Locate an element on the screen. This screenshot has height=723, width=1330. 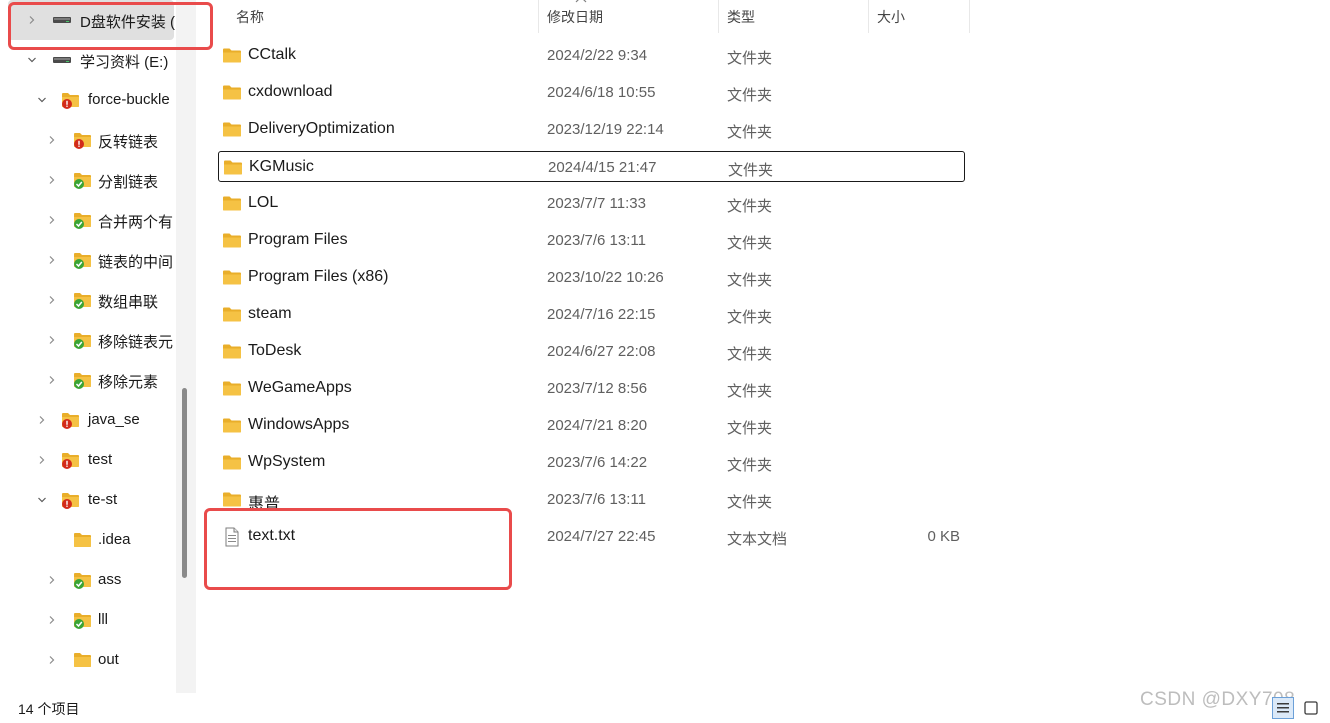
file-row: ToDesk 2024/6/27 22:08 文件夹 is located at coordinates (591, 351).